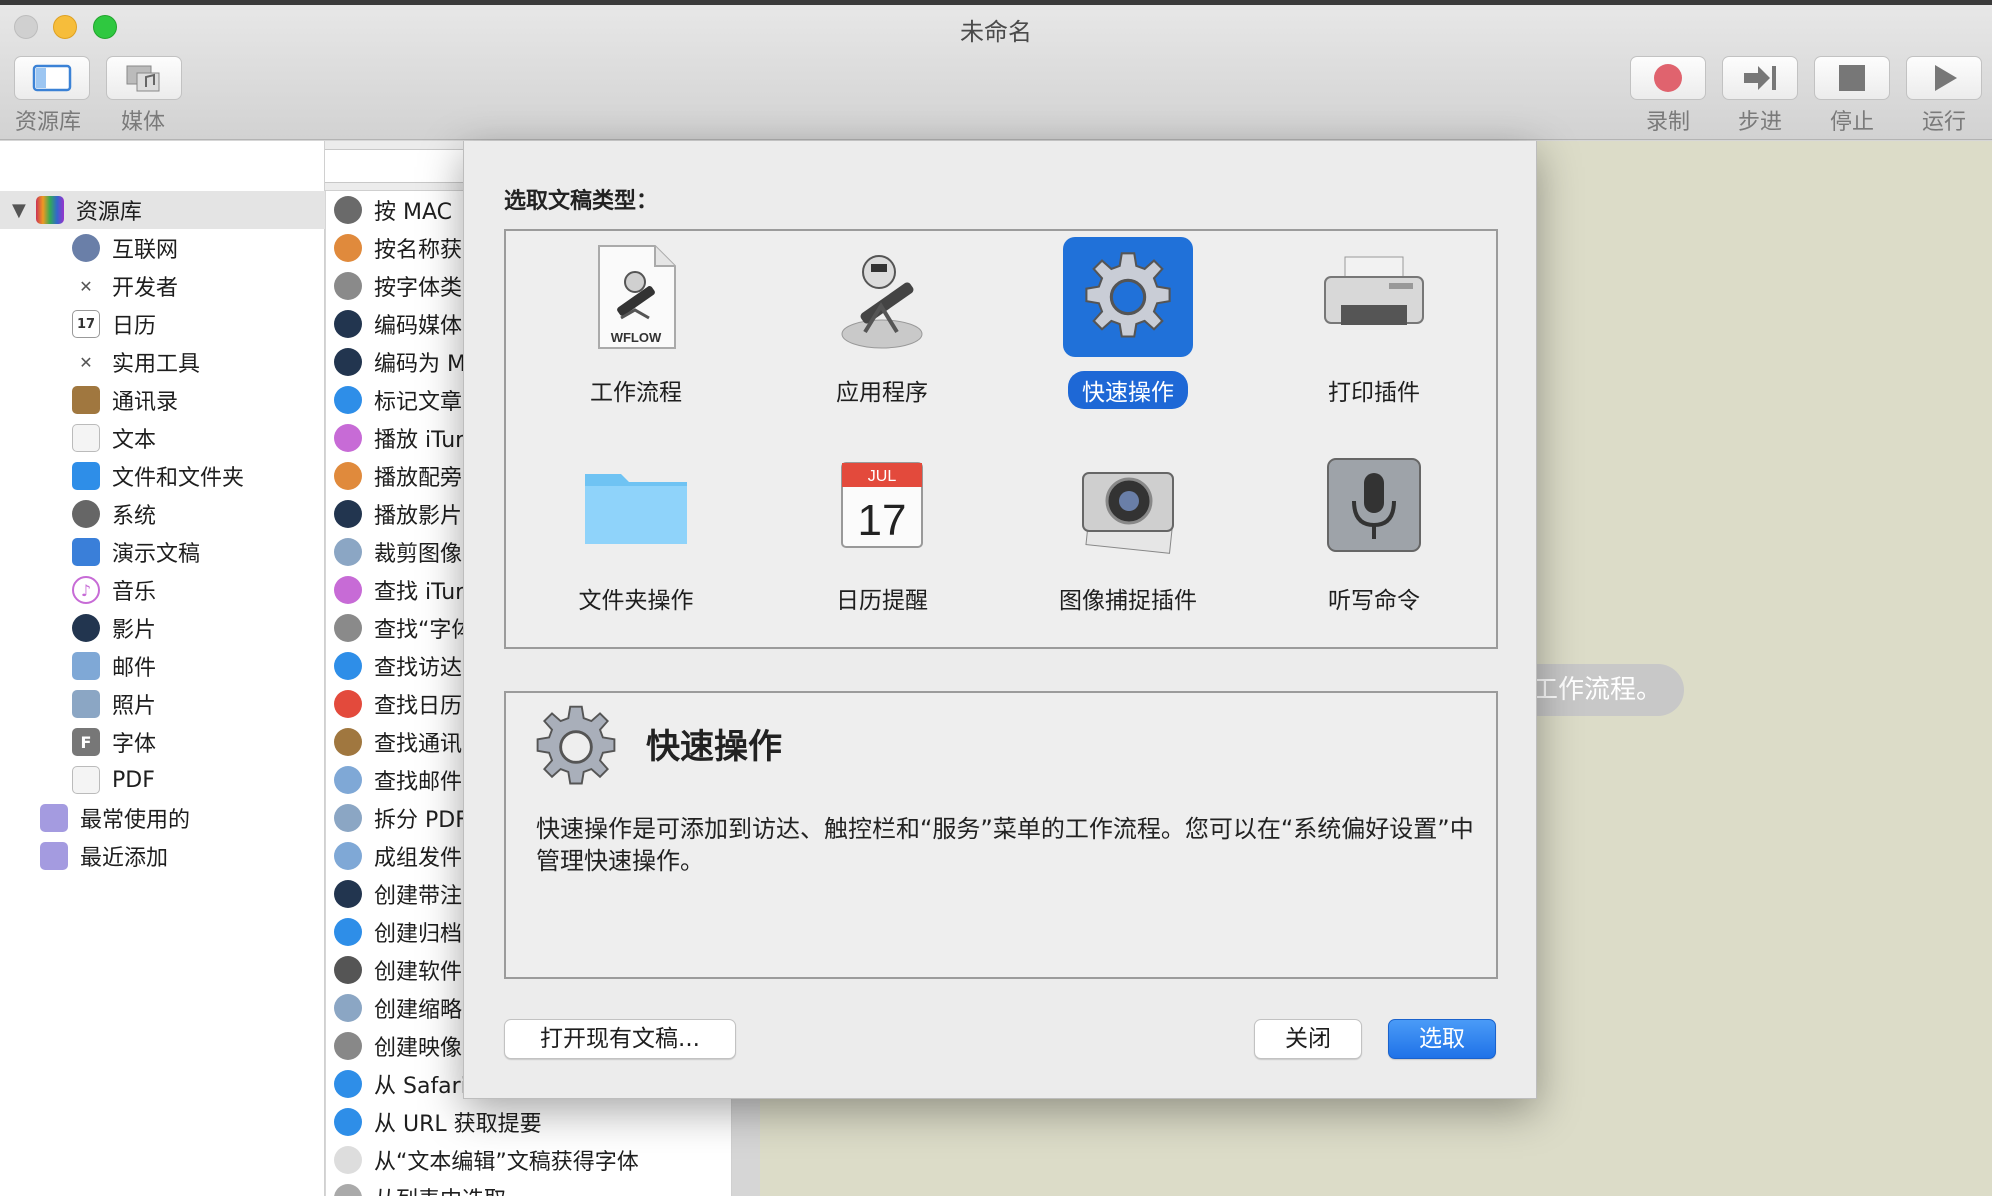  I want to click on type-workflow: WFLOW 工作流程, so click(636, 337).